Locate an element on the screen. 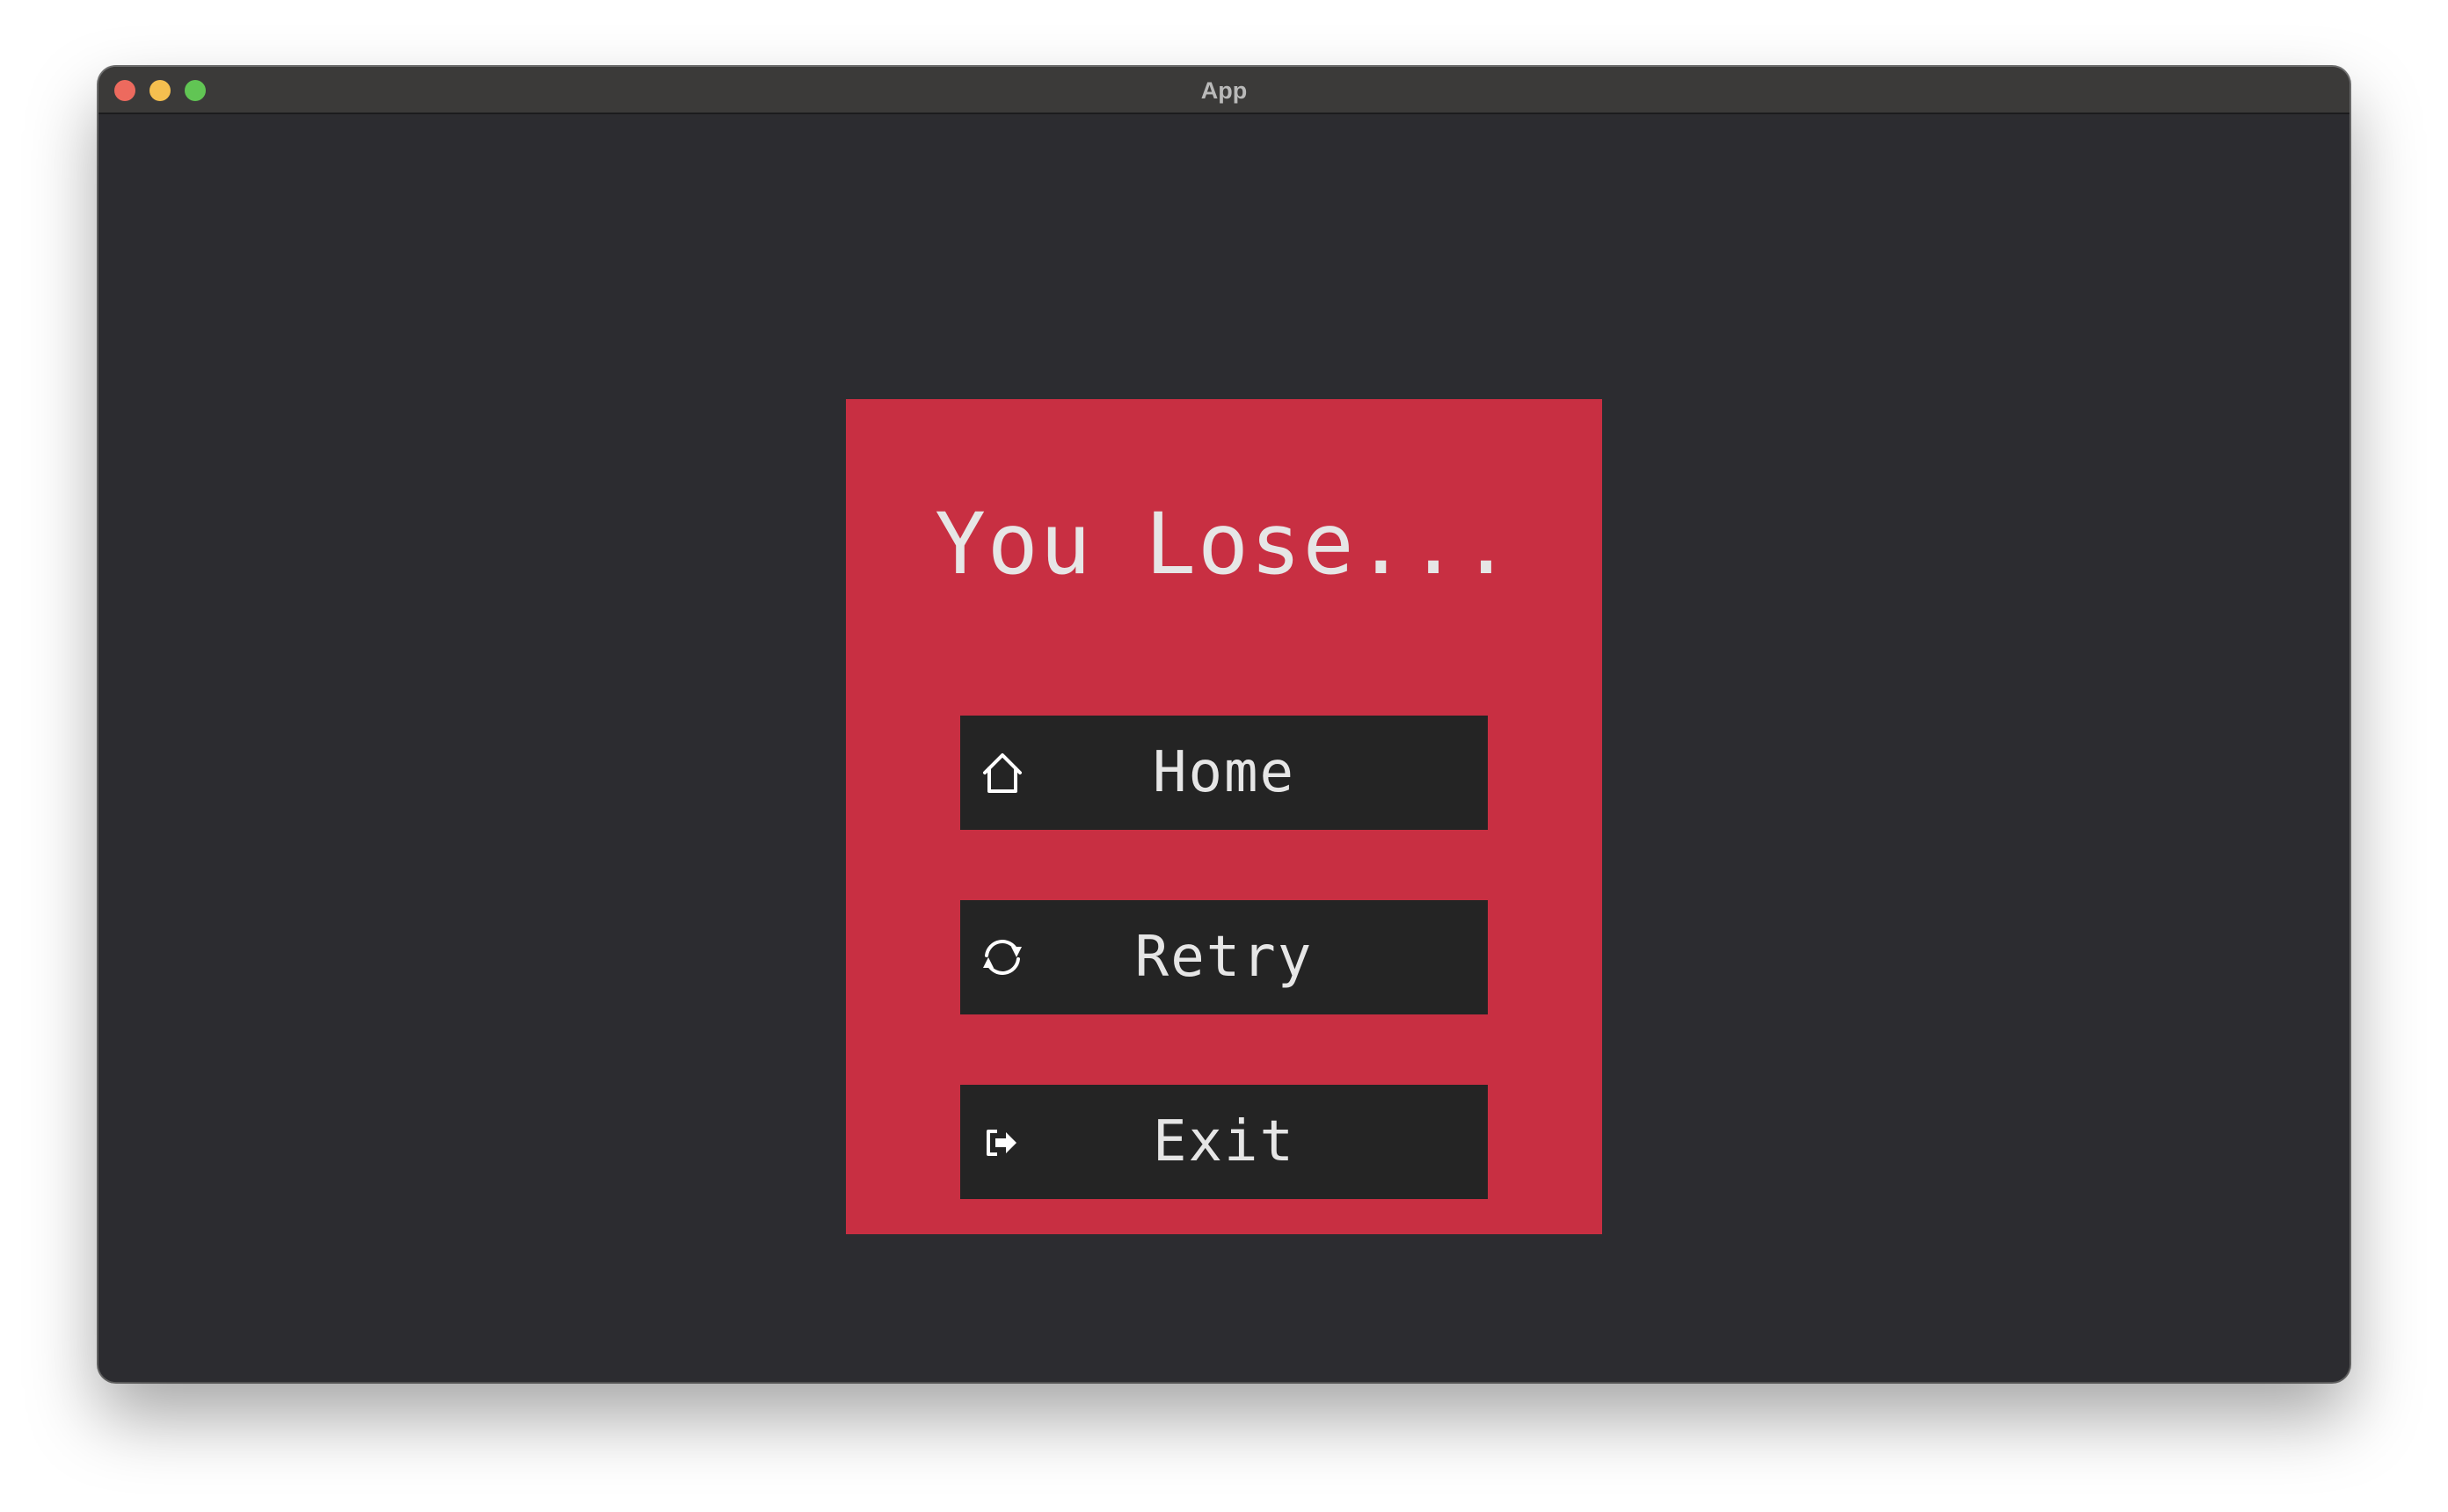 The height and width of the screenshot is (1512, 2448). home-button: Home is located at coordinates (1224, 773).